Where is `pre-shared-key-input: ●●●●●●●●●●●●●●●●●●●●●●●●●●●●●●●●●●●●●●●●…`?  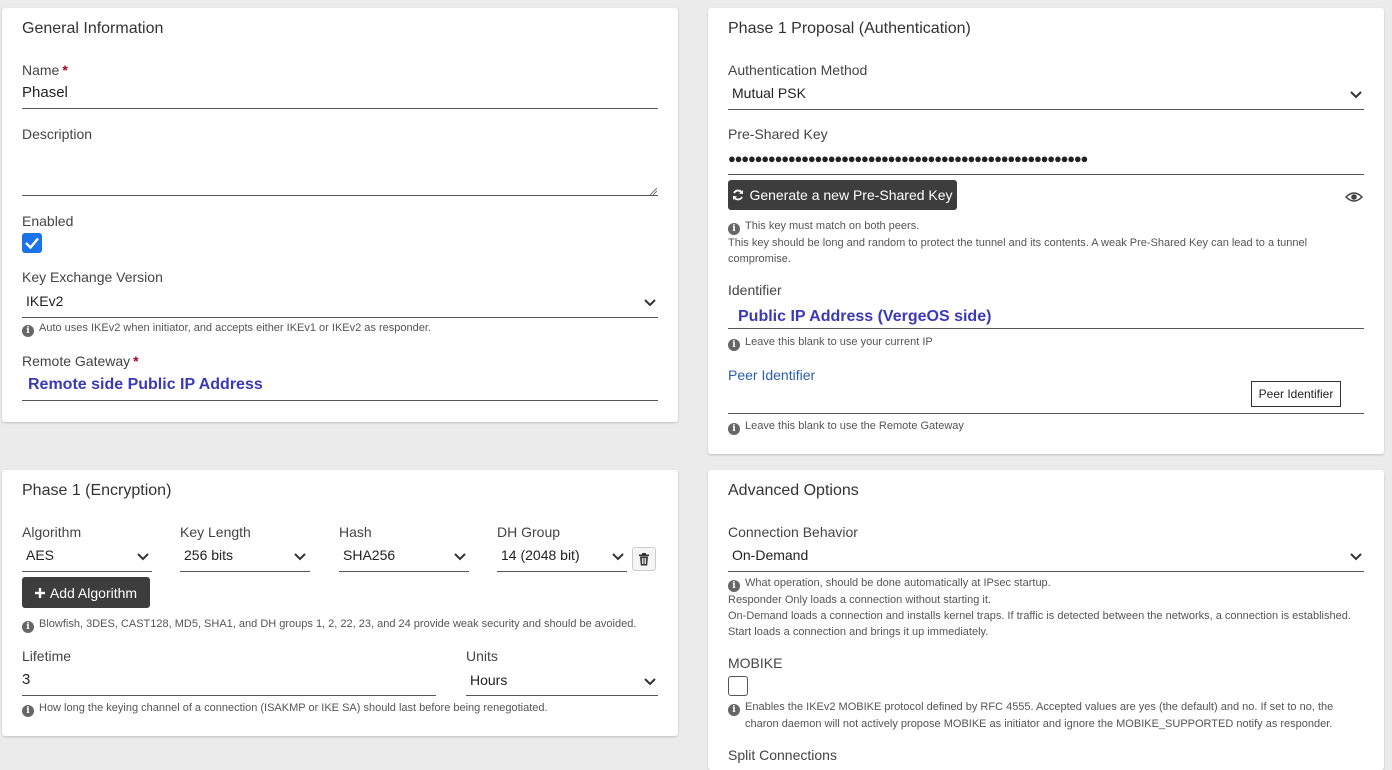 pre-shared-key-input: ●●●●●●●●●●●●●●●●●●●●●●●●●●●●●●●●●●●●●●●●… is located at coordinates (908, 158).